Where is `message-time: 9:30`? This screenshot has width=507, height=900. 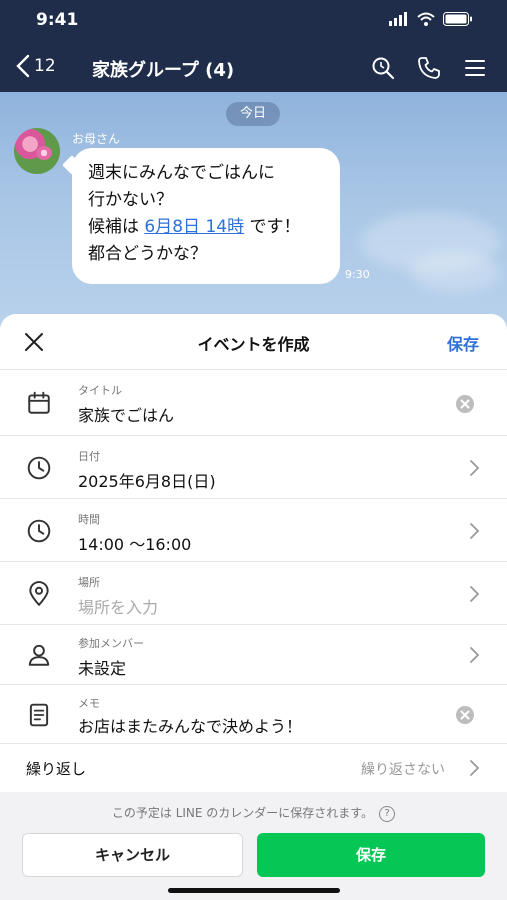
message-time: 9:30 is located at coordinates (357, 274).